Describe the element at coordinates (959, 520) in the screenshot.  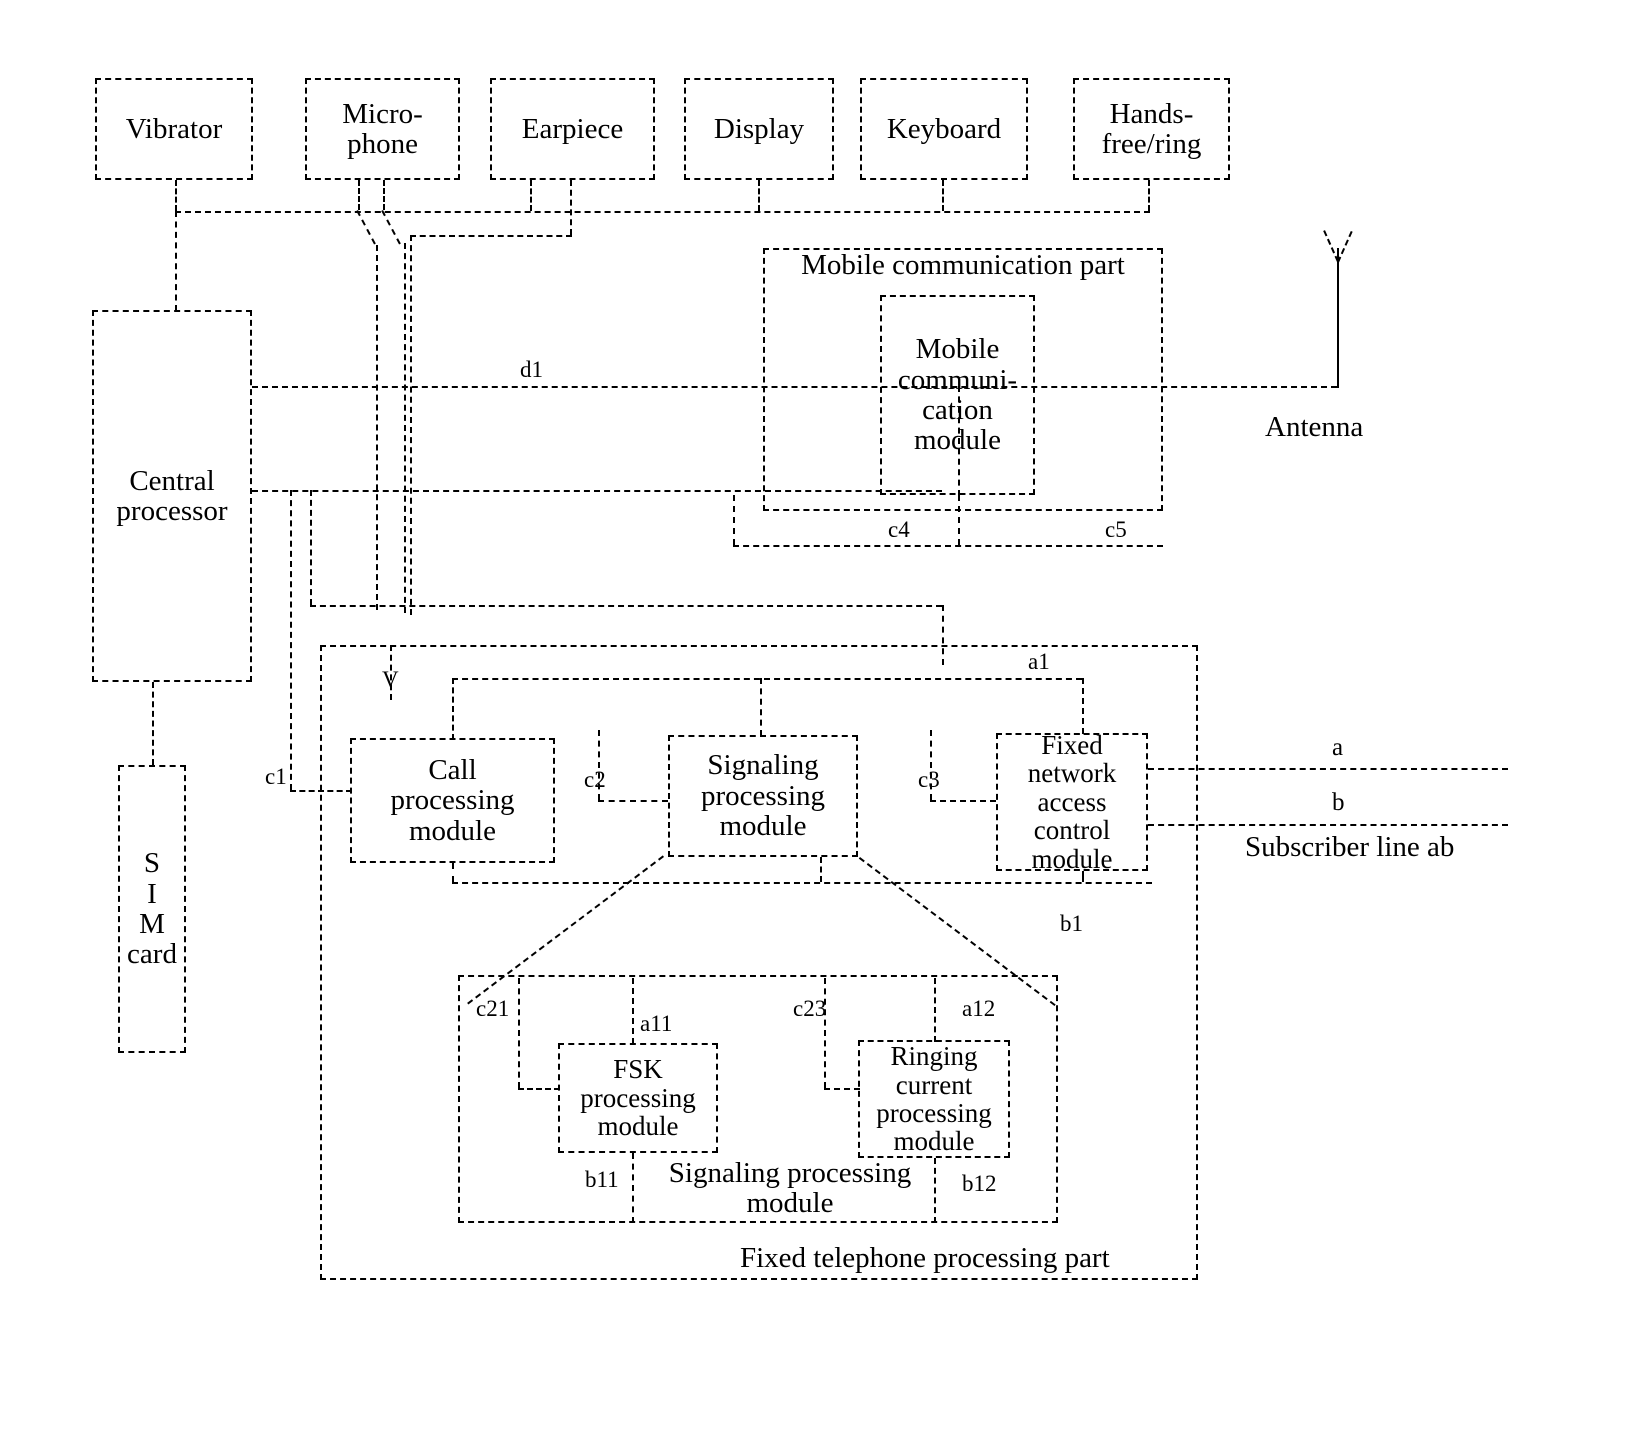
I see `conn-c4-drop` at that location.